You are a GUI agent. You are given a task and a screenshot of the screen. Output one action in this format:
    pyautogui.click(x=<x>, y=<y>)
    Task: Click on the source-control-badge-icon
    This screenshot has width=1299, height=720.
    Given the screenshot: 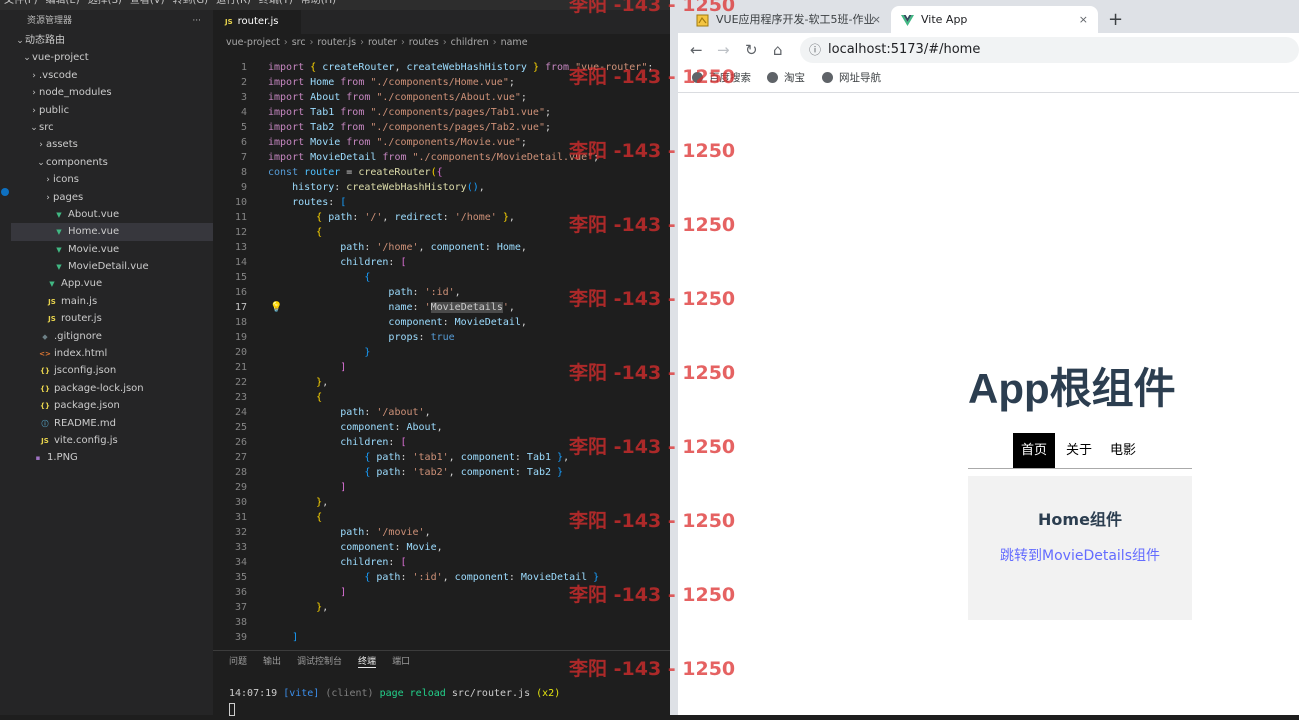 What is the action you would take?
    pyautogui.click(x=5, y=192)
    